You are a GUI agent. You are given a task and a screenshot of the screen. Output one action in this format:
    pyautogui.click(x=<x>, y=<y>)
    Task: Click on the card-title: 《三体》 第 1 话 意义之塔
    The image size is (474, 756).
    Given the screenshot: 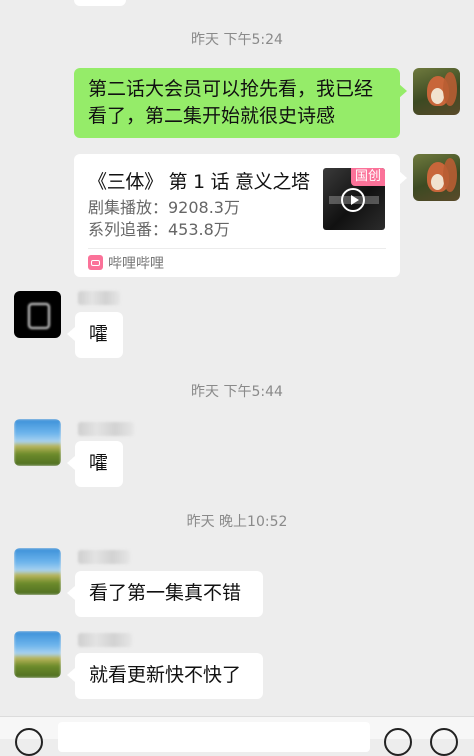 What is the action you would take?
    pyautogui.click(x=199, y=182)
    